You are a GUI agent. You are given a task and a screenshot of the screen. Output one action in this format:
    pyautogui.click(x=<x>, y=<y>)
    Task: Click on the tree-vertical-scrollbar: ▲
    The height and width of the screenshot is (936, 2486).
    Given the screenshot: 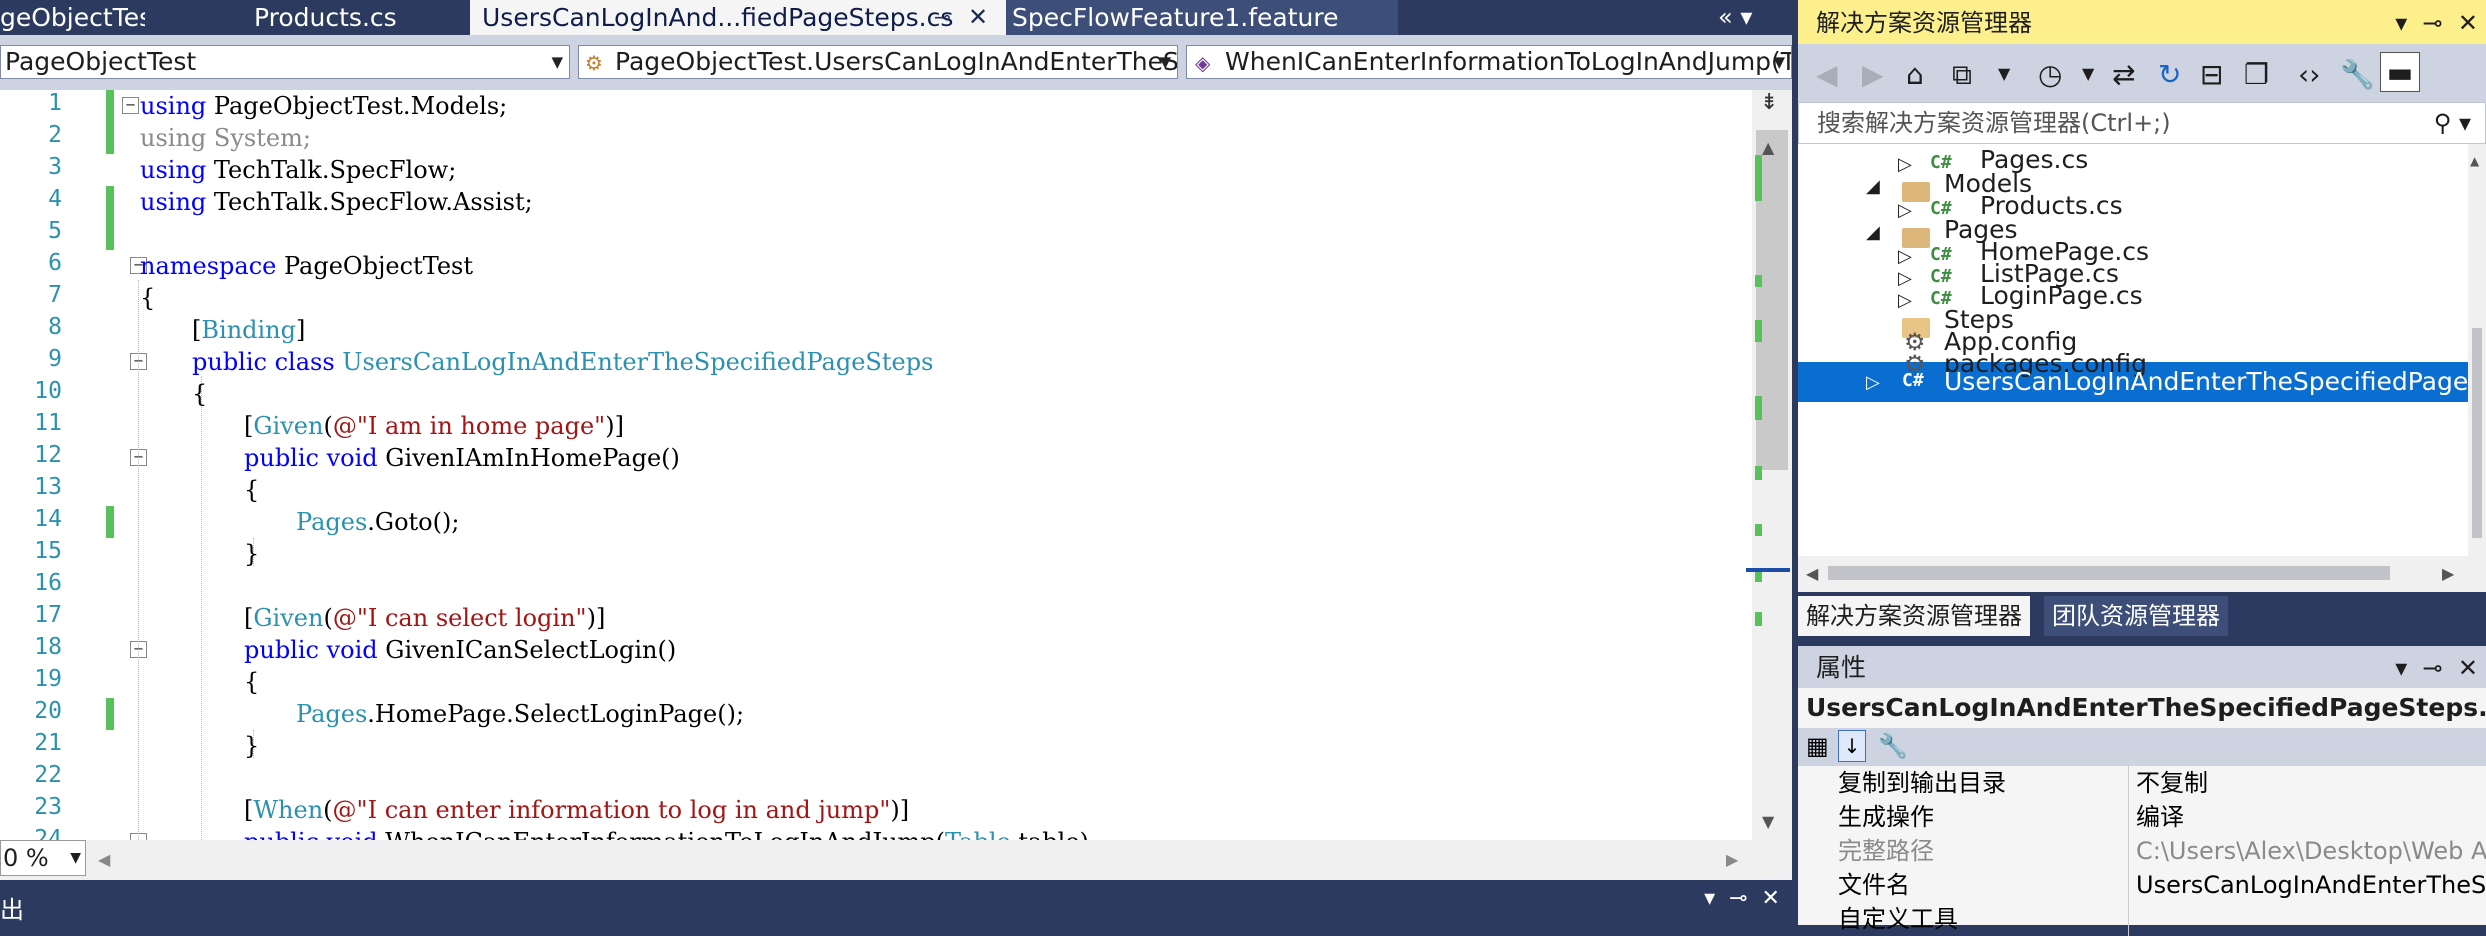 What is the action you would take?
    pyautogui.click(x=2477, y=350)
    